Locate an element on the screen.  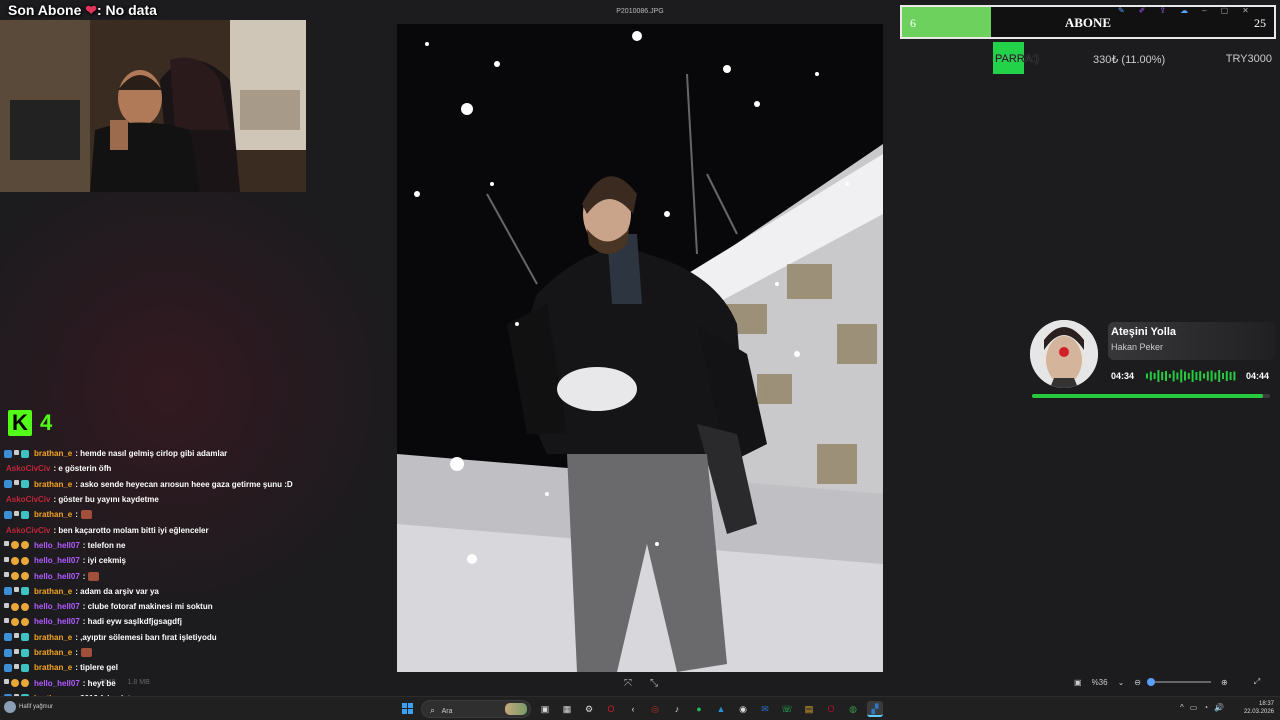
photos-icon: ▲ is located at coordinates (721, 709).